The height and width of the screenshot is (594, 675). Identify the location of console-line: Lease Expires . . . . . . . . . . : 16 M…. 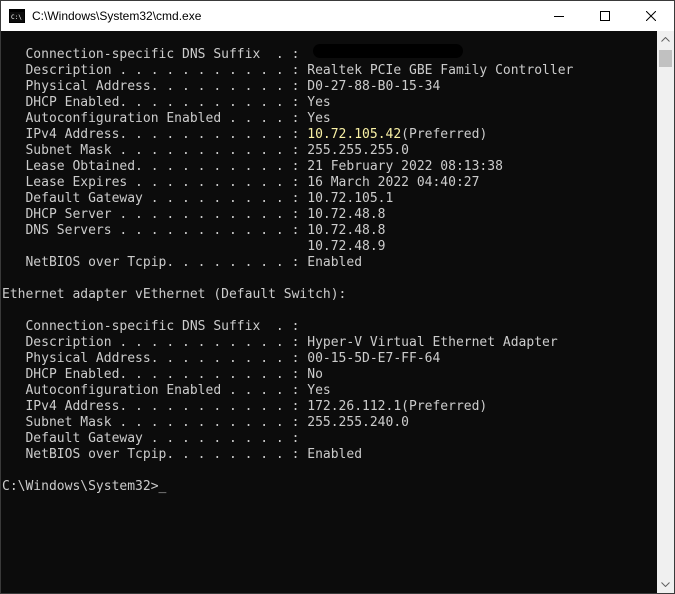
(241, 182).